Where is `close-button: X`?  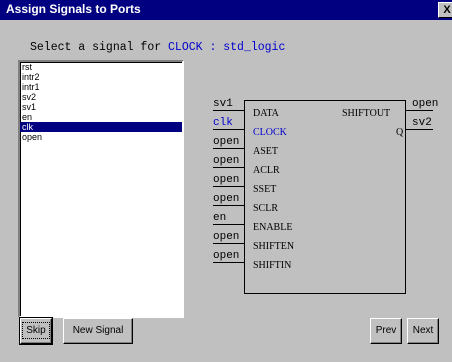 close-button: X is located at coordinates (445, 10).